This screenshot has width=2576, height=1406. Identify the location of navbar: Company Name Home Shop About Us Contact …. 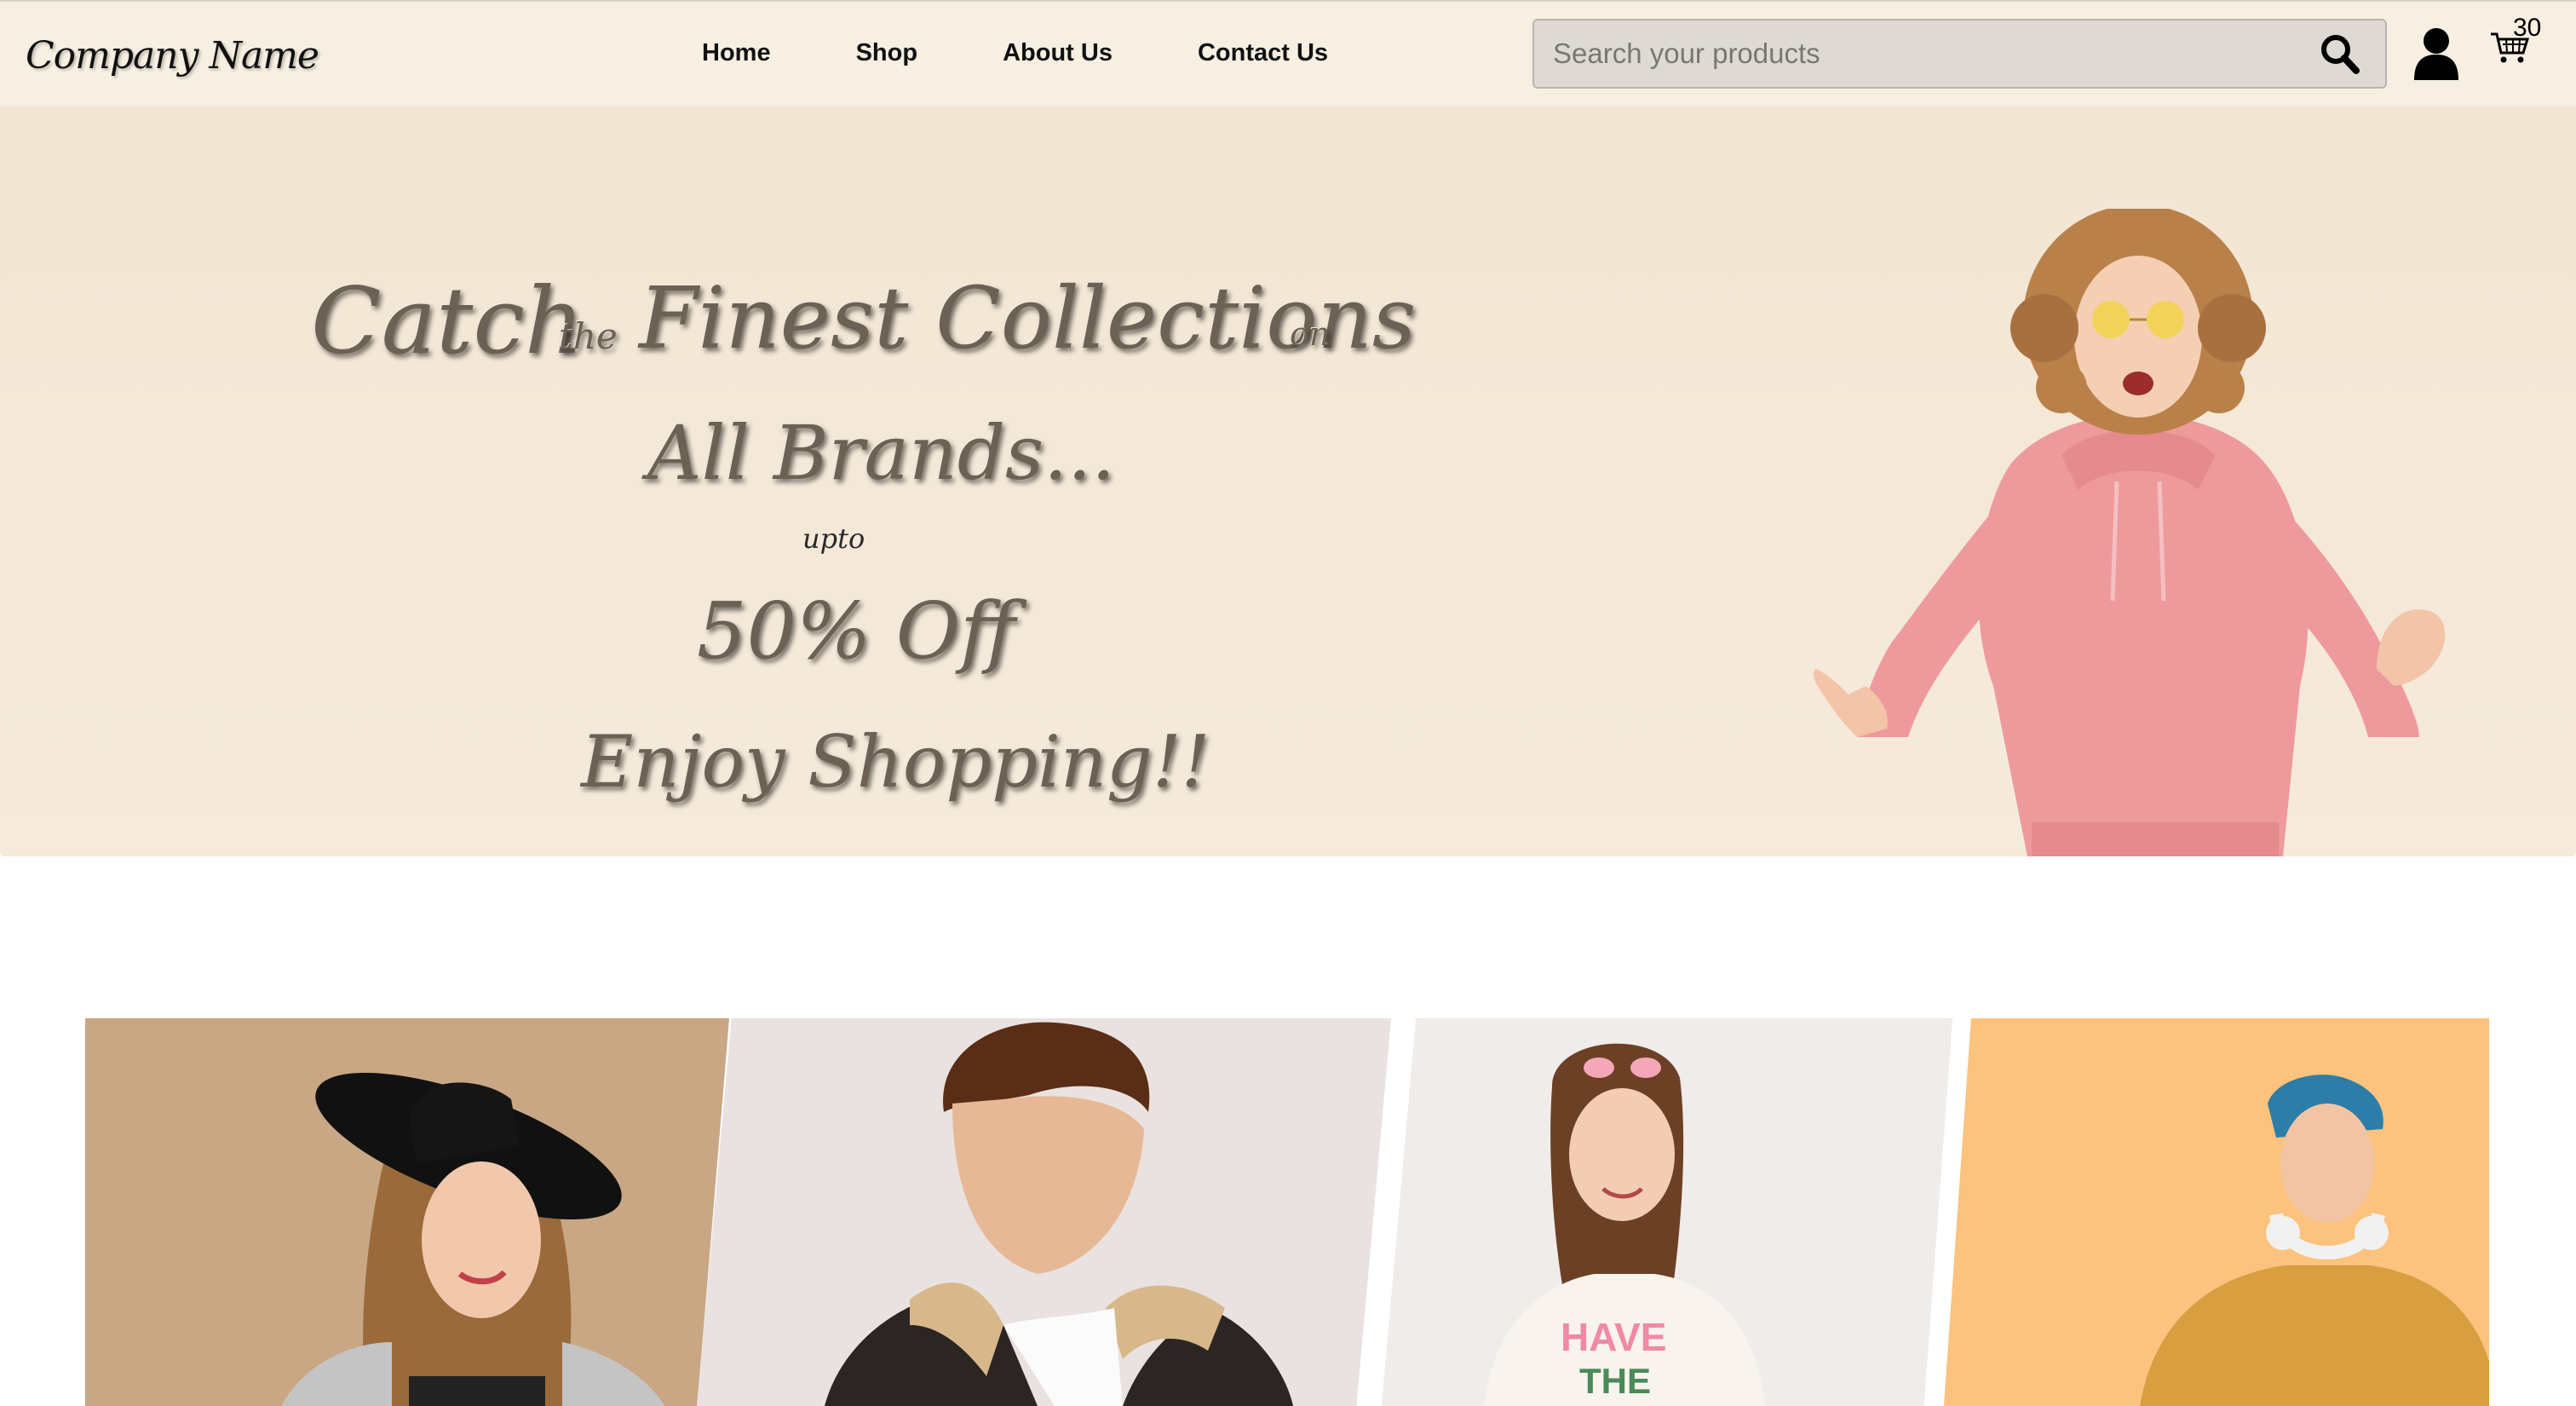
(1288, 53).